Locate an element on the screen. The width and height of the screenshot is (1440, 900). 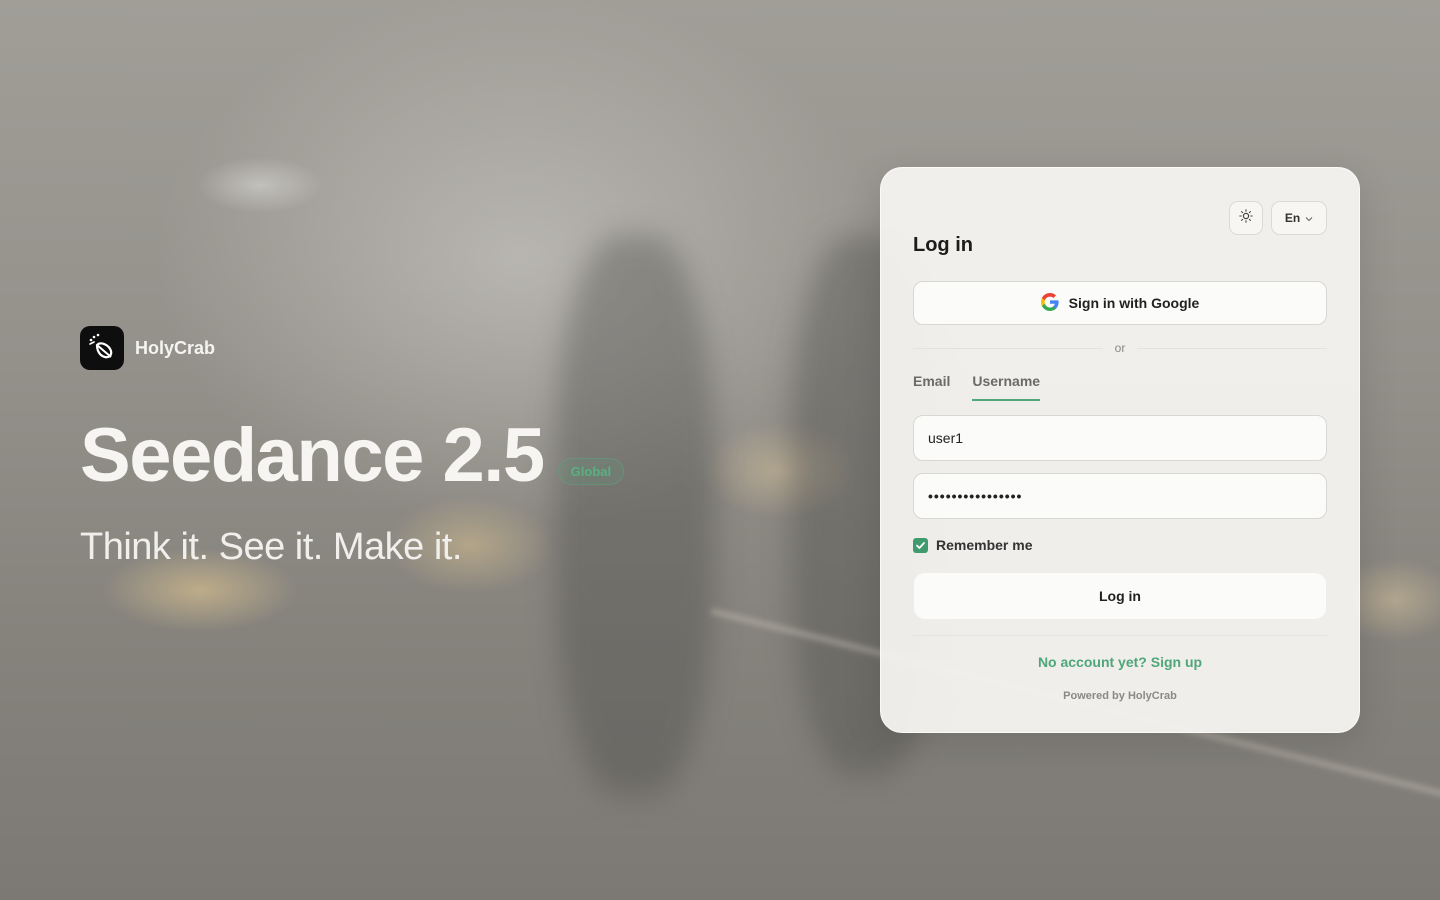
divider-text: or is located at coordinates (1120, 348).